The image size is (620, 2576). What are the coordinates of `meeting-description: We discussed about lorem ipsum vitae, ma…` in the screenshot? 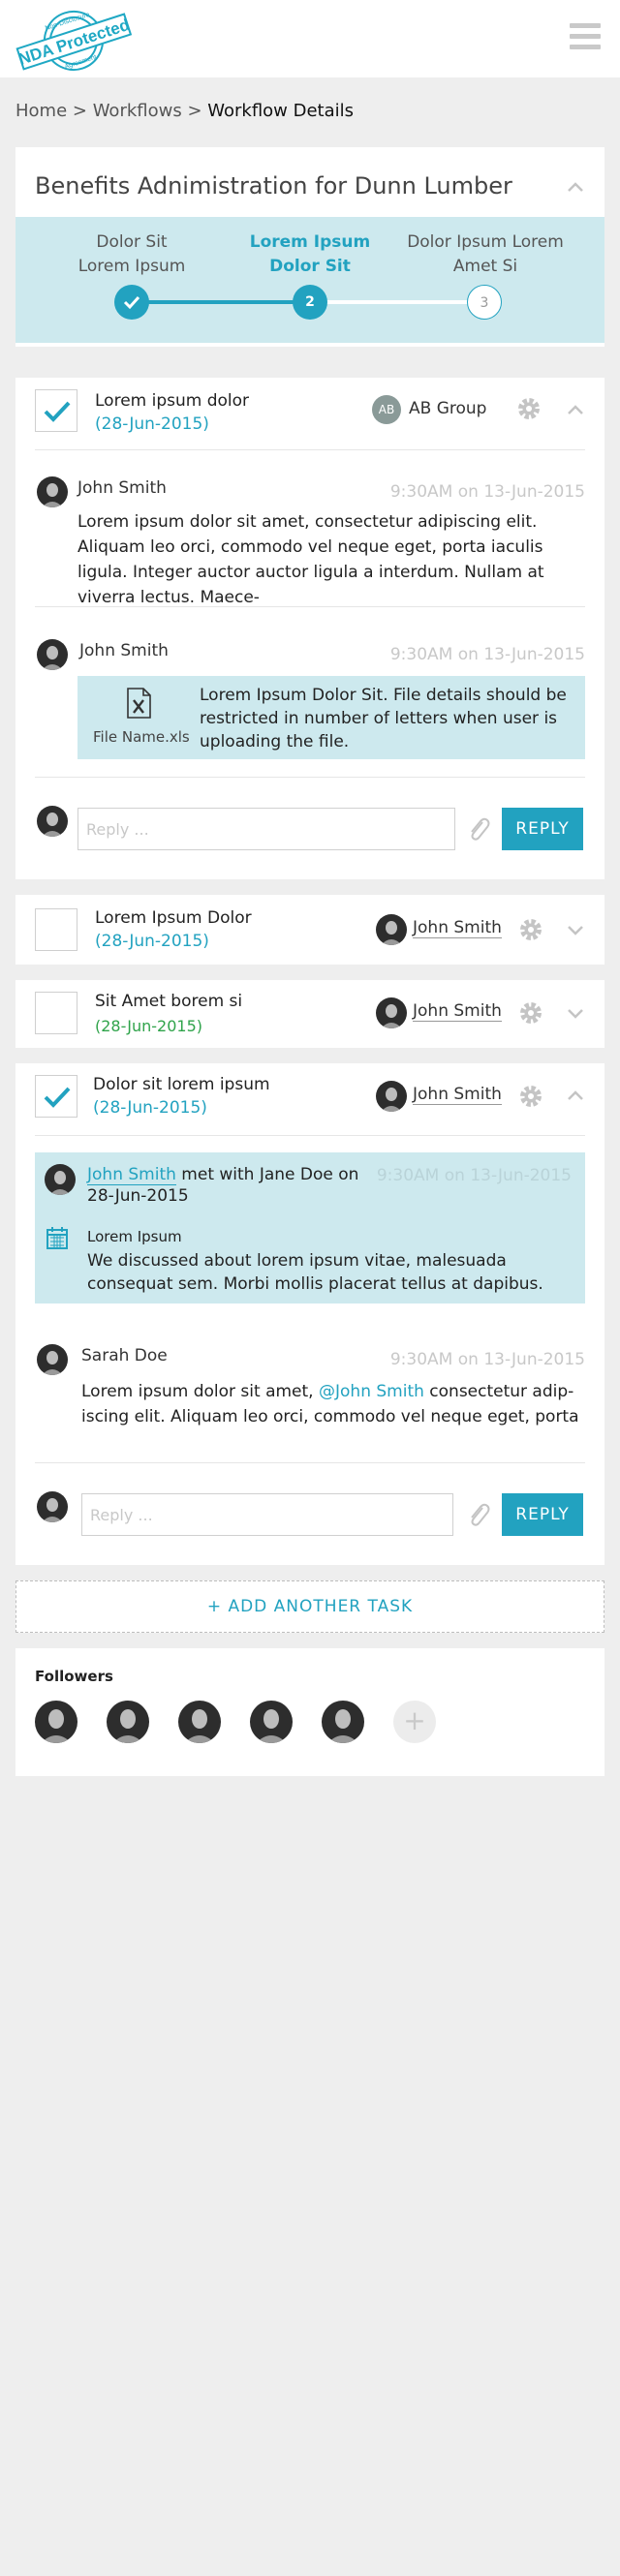 It's located at (315, 1272).